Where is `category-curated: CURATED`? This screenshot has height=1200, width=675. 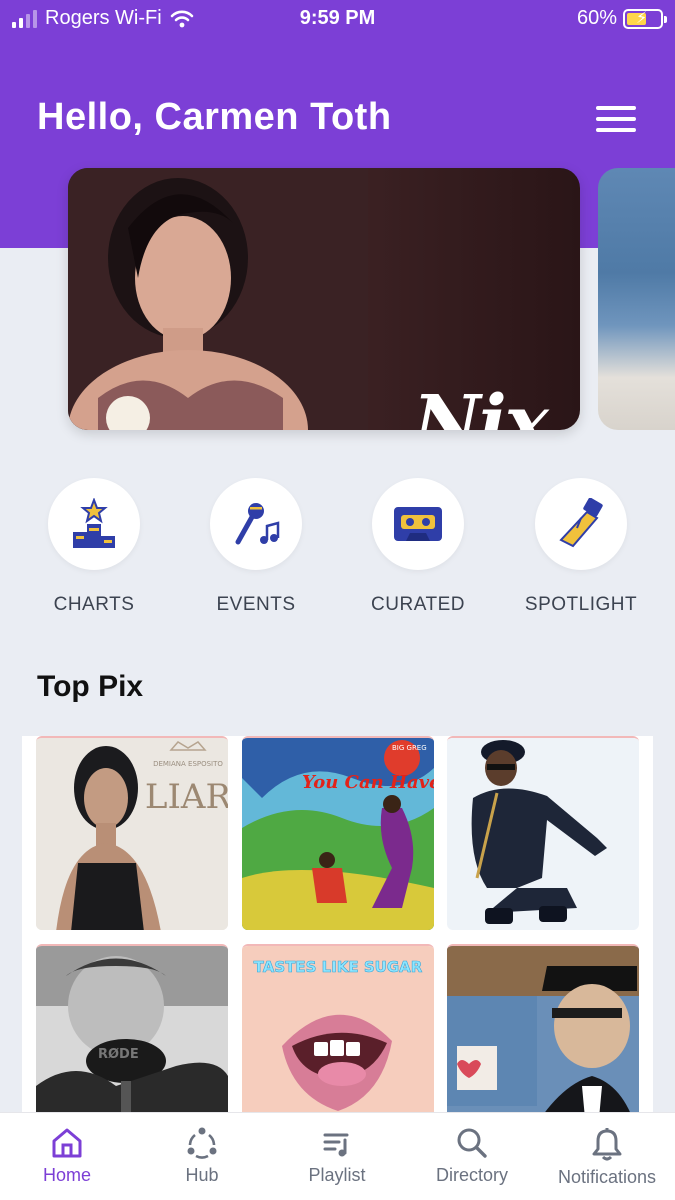 category-curated: CURATED is located at coordinates (418, 547).